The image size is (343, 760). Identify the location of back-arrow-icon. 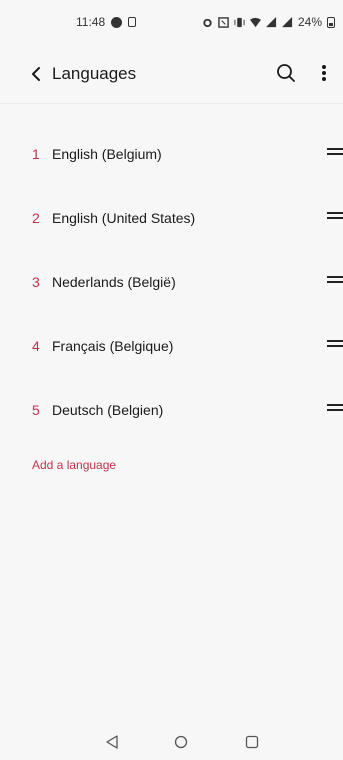
(37, 74).